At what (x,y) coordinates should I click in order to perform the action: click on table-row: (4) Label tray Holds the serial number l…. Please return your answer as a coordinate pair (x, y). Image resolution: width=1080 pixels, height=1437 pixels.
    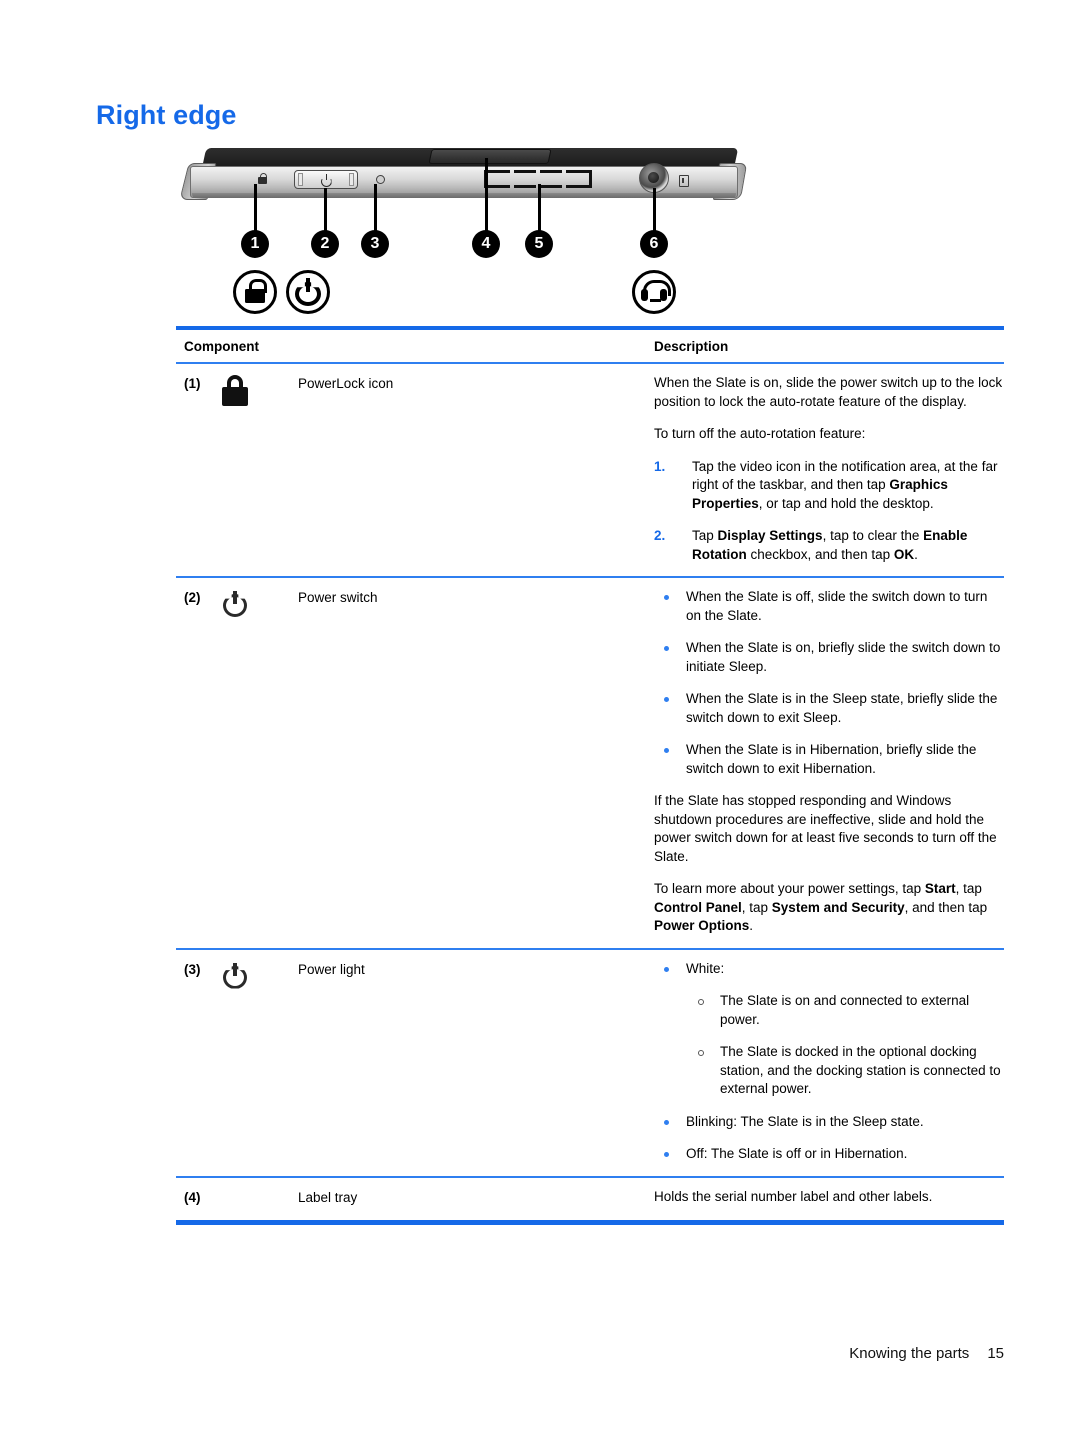
    Looking at the image, I should click on (590, 1199).